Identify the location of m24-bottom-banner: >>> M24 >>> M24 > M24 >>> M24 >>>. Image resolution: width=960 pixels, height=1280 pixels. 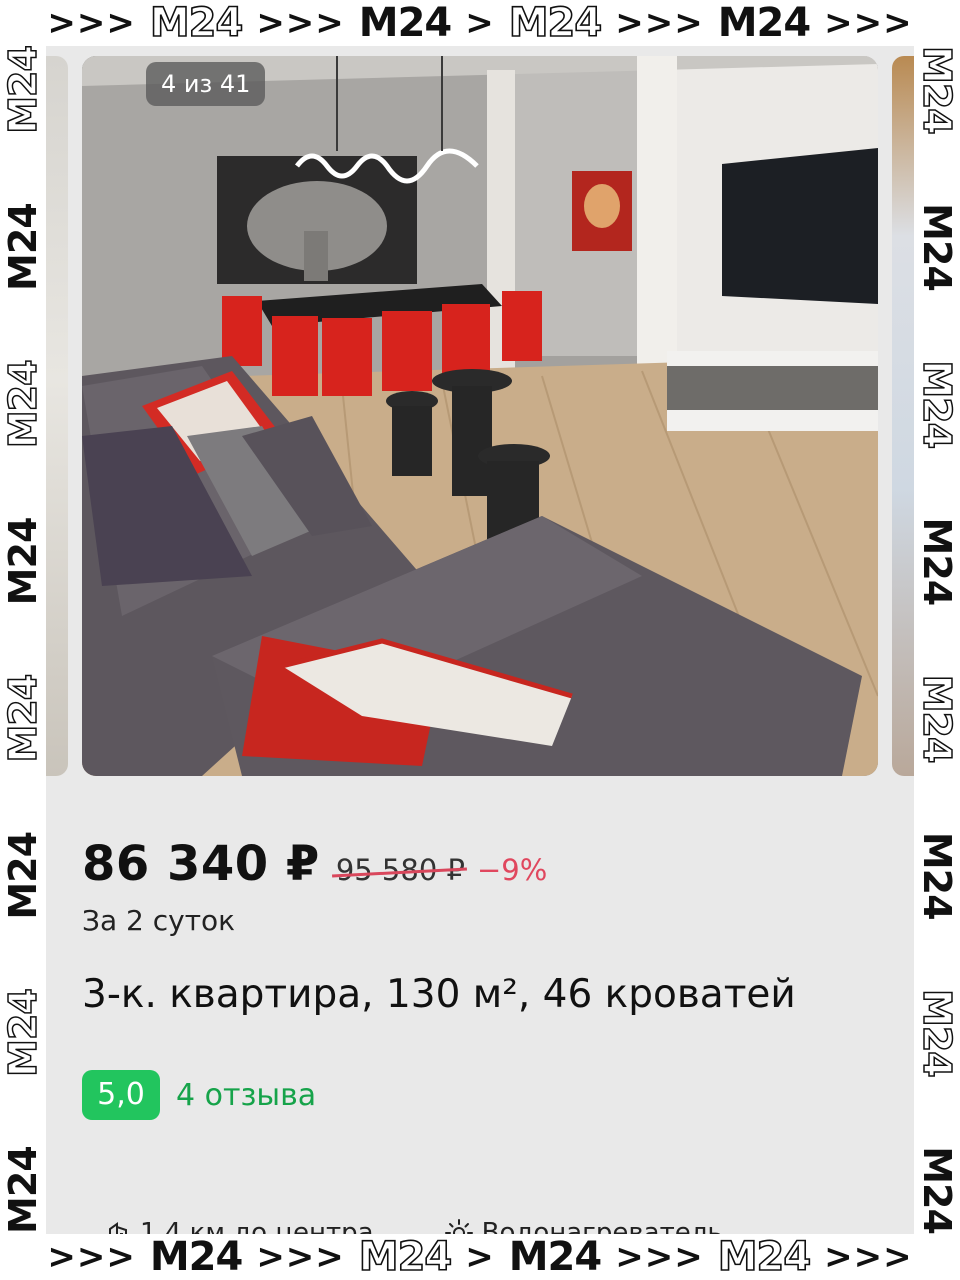
(480, 1256).